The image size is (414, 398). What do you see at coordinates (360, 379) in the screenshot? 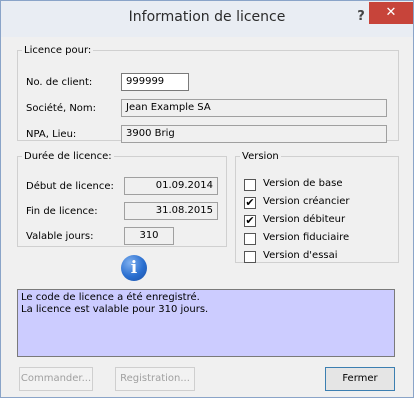
I see `close-button: Fermer` at bounding box center [360, 379].